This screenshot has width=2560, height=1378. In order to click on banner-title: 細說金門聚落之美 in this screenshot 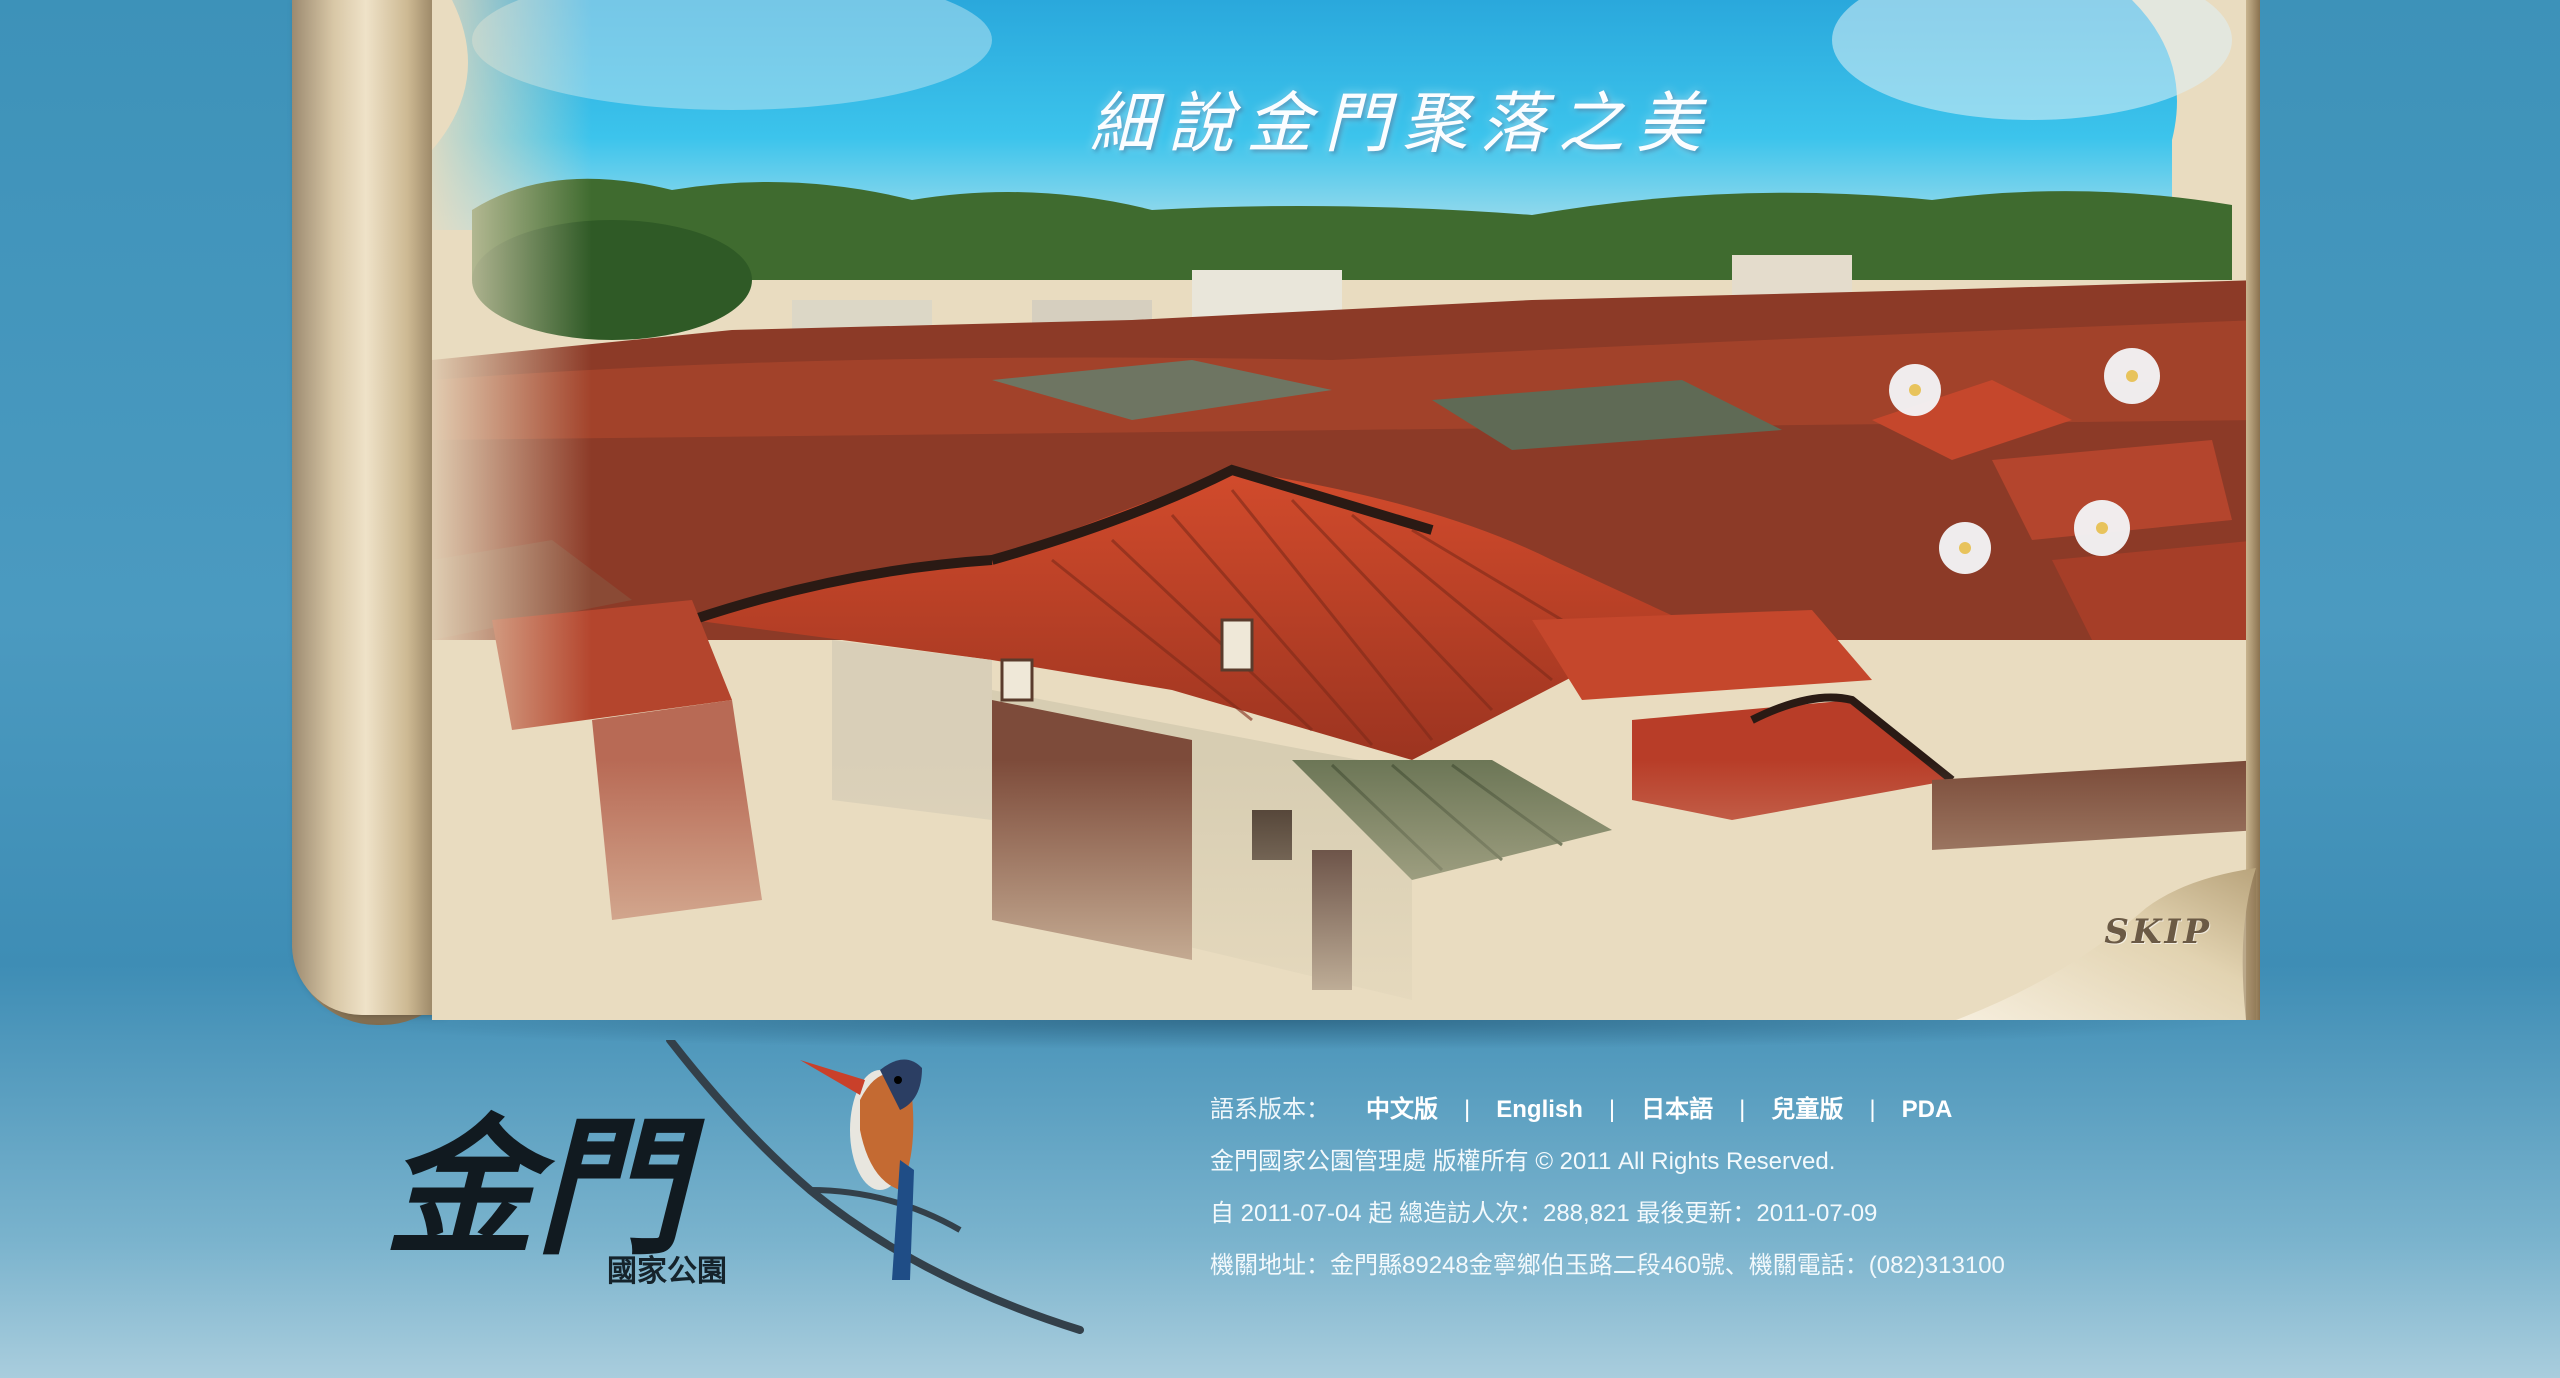, I will do `click(1402, 123)`.